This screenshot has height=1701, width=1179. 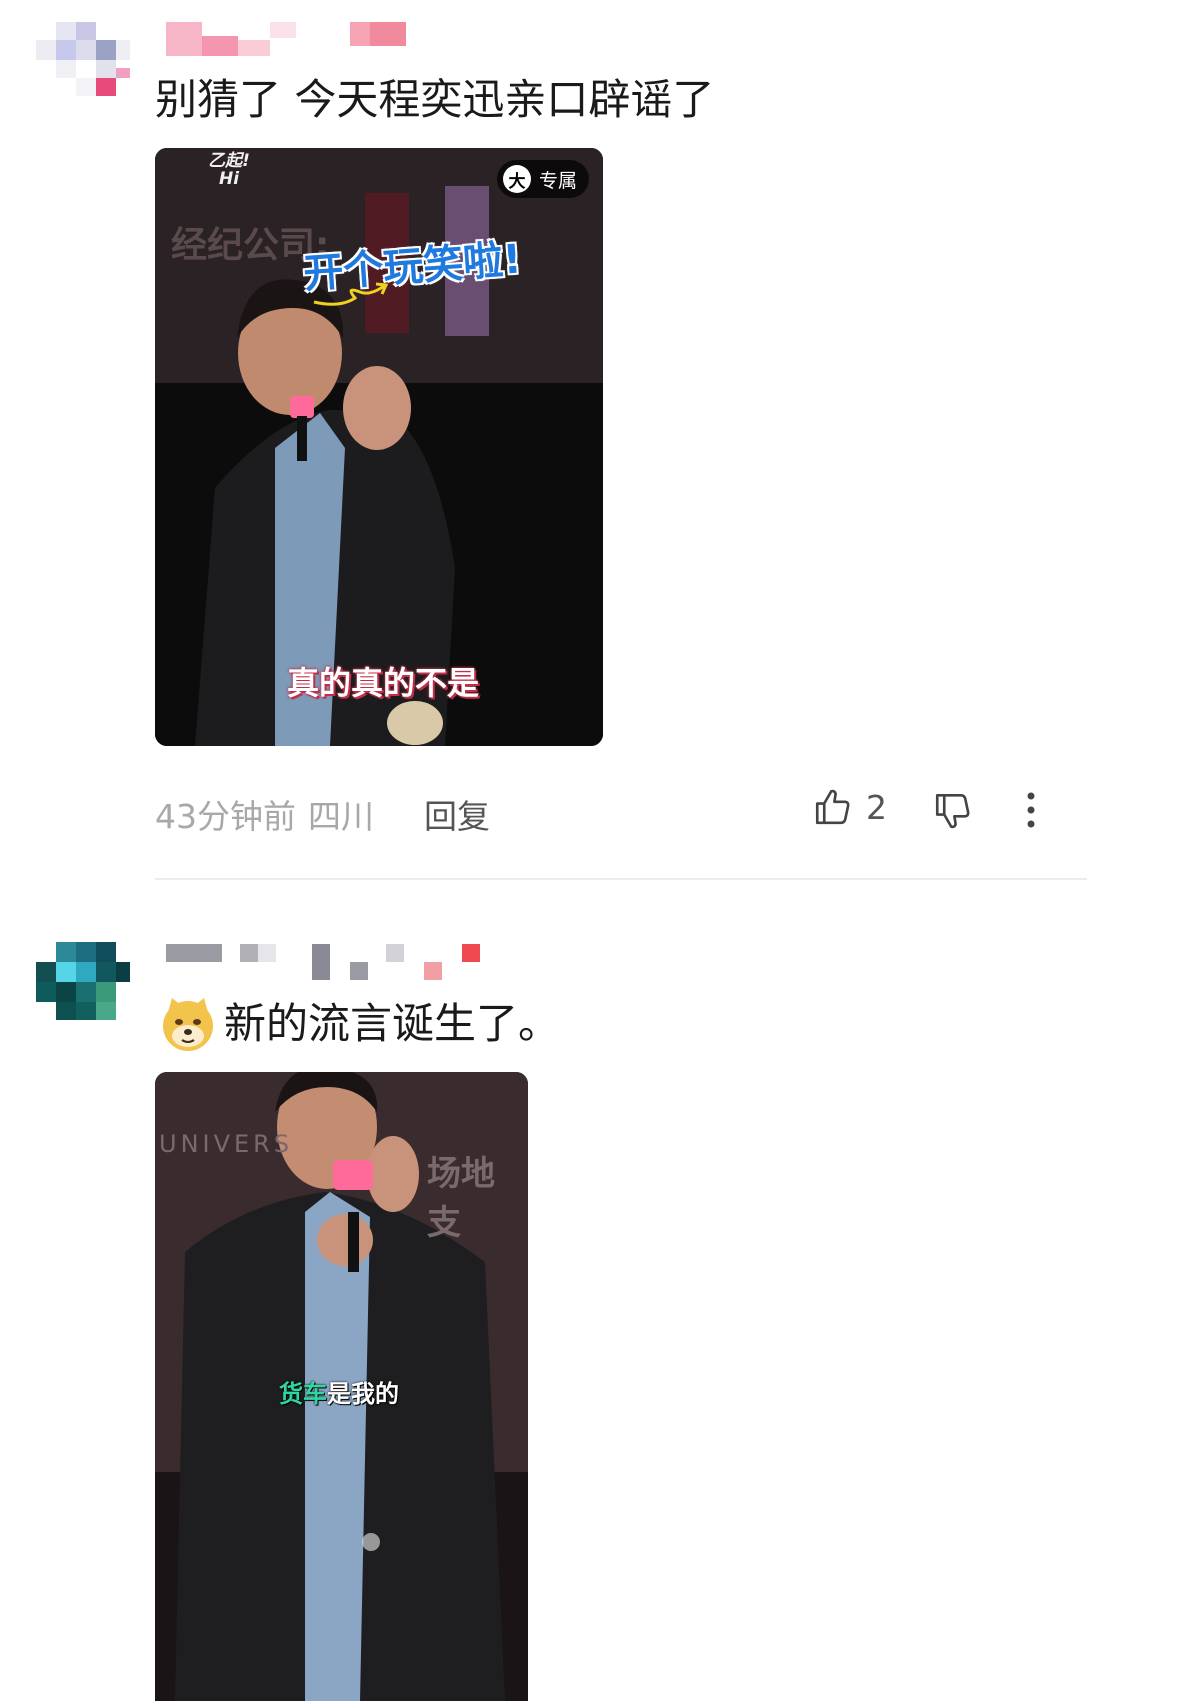 What do you see at coordinates (876, 807) in the screenshot?
I see `like-count: 2` at bounding box center [876, 807].